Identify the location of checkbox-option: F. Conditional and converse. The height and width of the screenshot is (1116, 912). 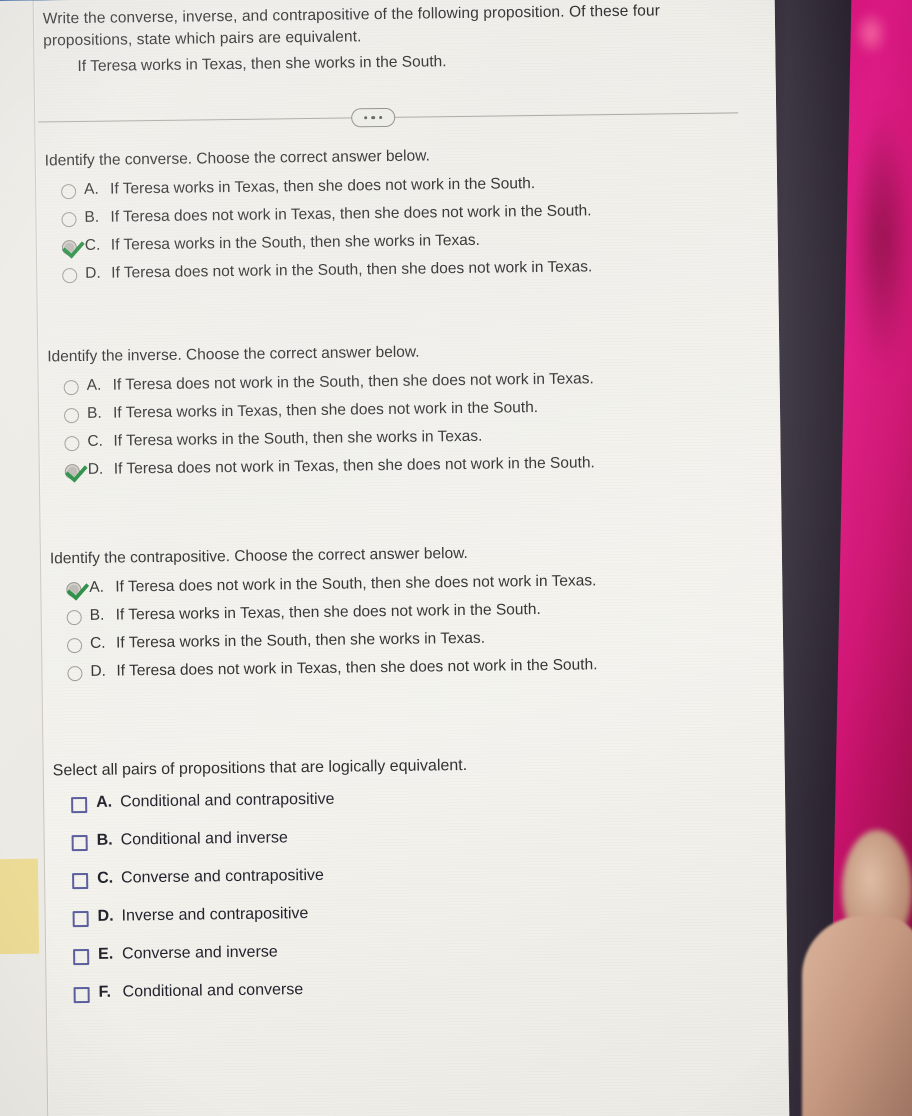
(406, 998).